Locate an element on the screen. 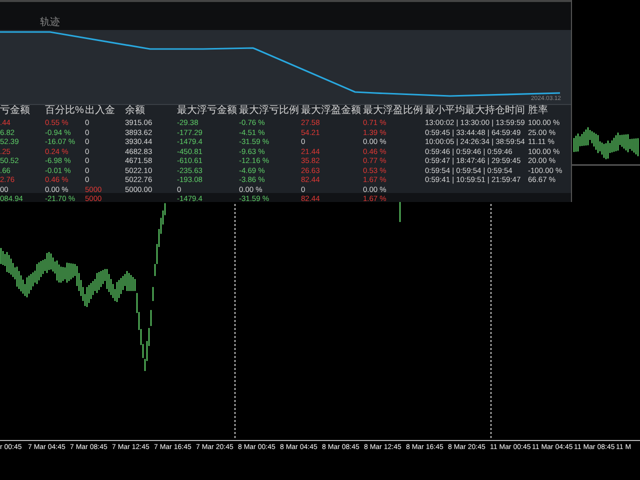  panel-title: 轨迹 is located at coordinates (50, 22).